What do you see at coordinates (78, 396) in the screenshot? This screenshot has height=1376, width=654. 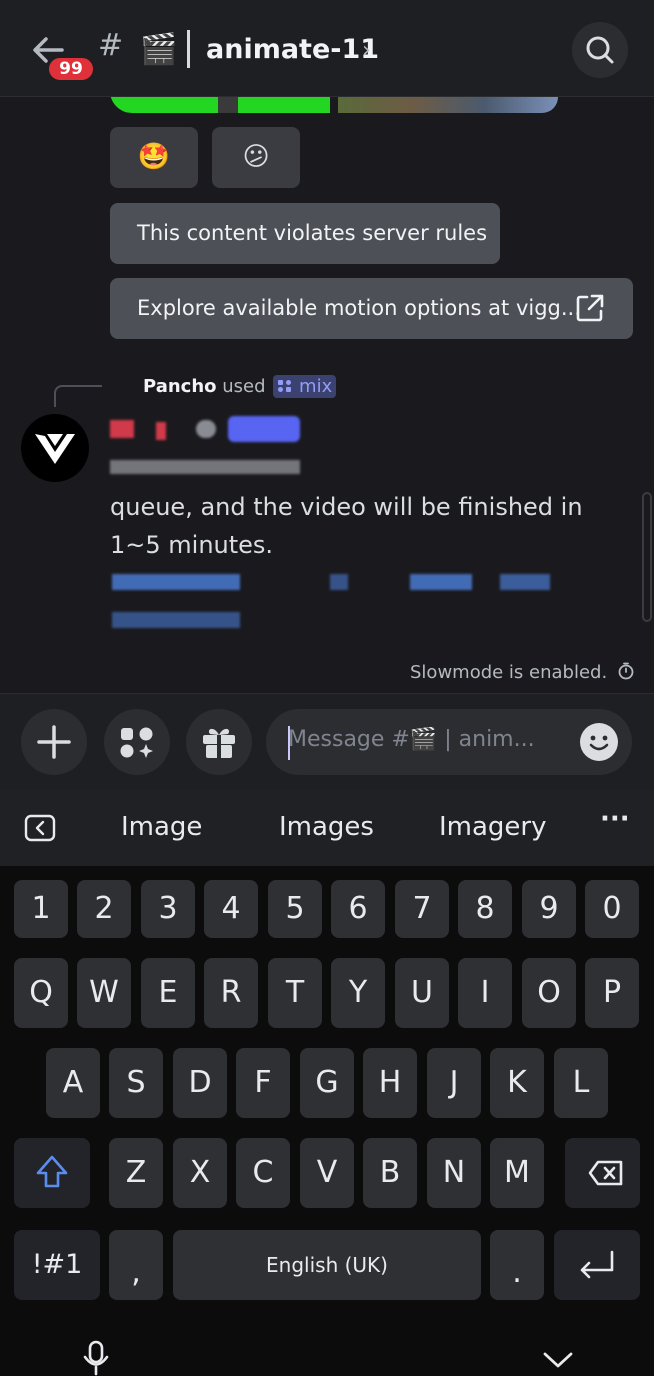 I see `reply-connector` at bounding box center [78, 396].